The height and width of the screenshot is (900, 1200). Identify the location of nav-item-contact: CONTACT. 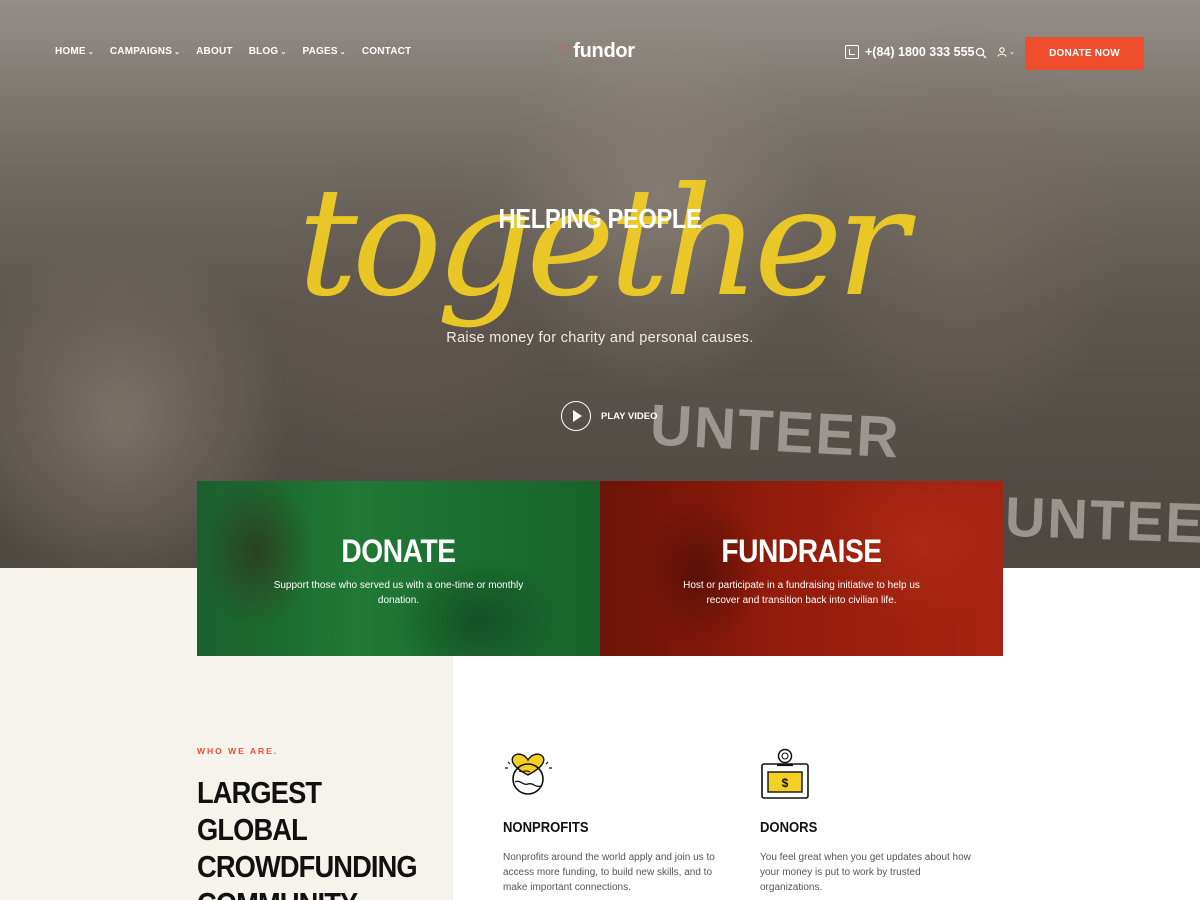
(387, 51).